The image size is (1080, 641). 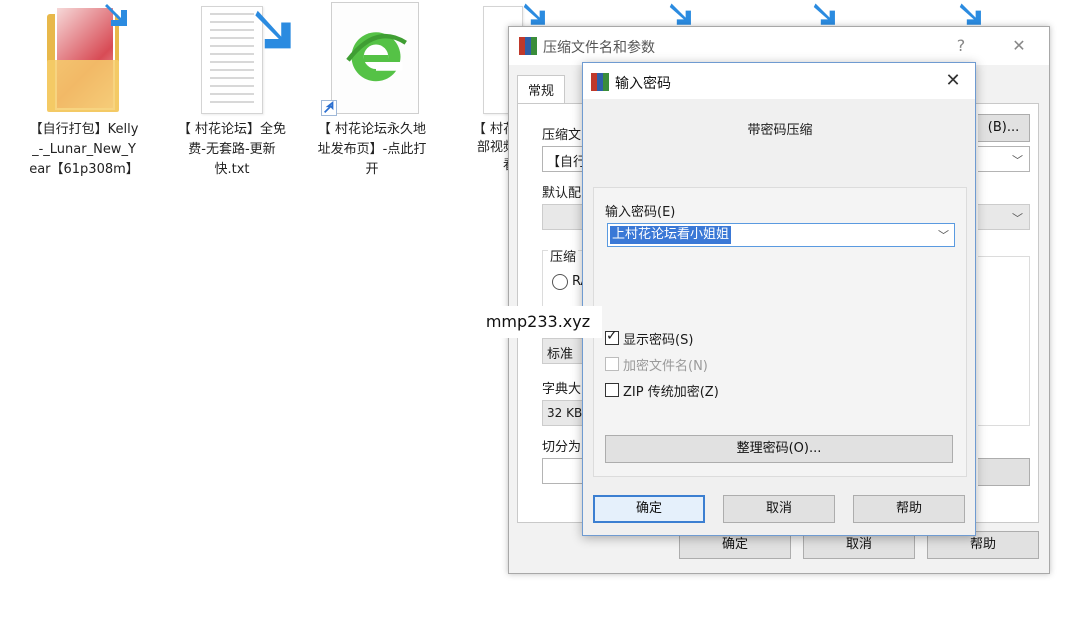 I want to click on show-password-checkbox: ✓, so click(x=612, y=336).